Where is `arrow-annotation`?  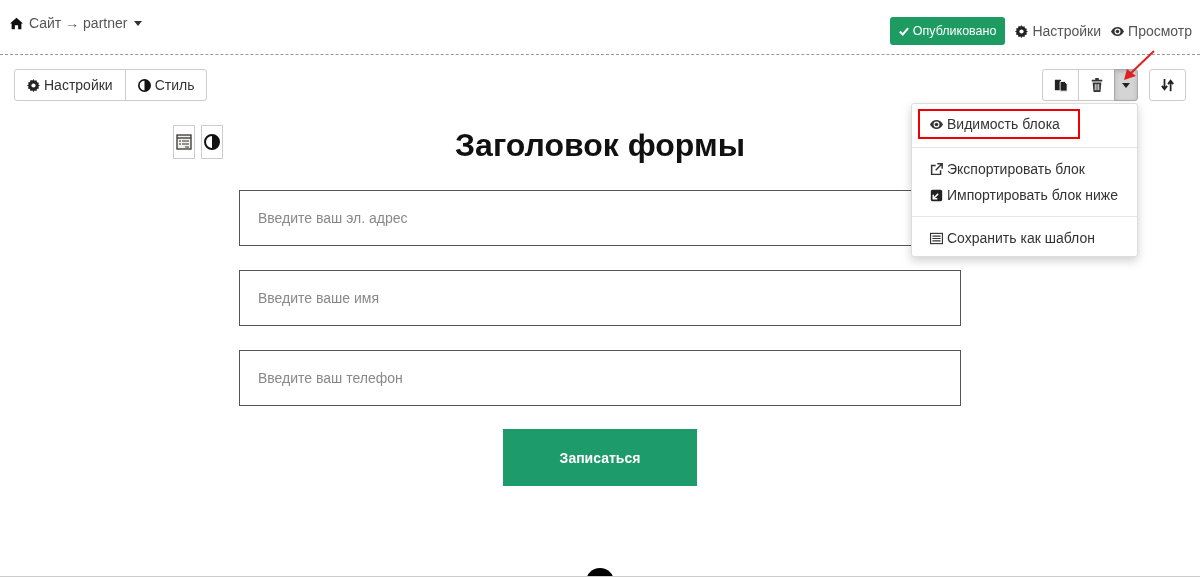 arrow-annotation is located at coordinates (1139, 66).